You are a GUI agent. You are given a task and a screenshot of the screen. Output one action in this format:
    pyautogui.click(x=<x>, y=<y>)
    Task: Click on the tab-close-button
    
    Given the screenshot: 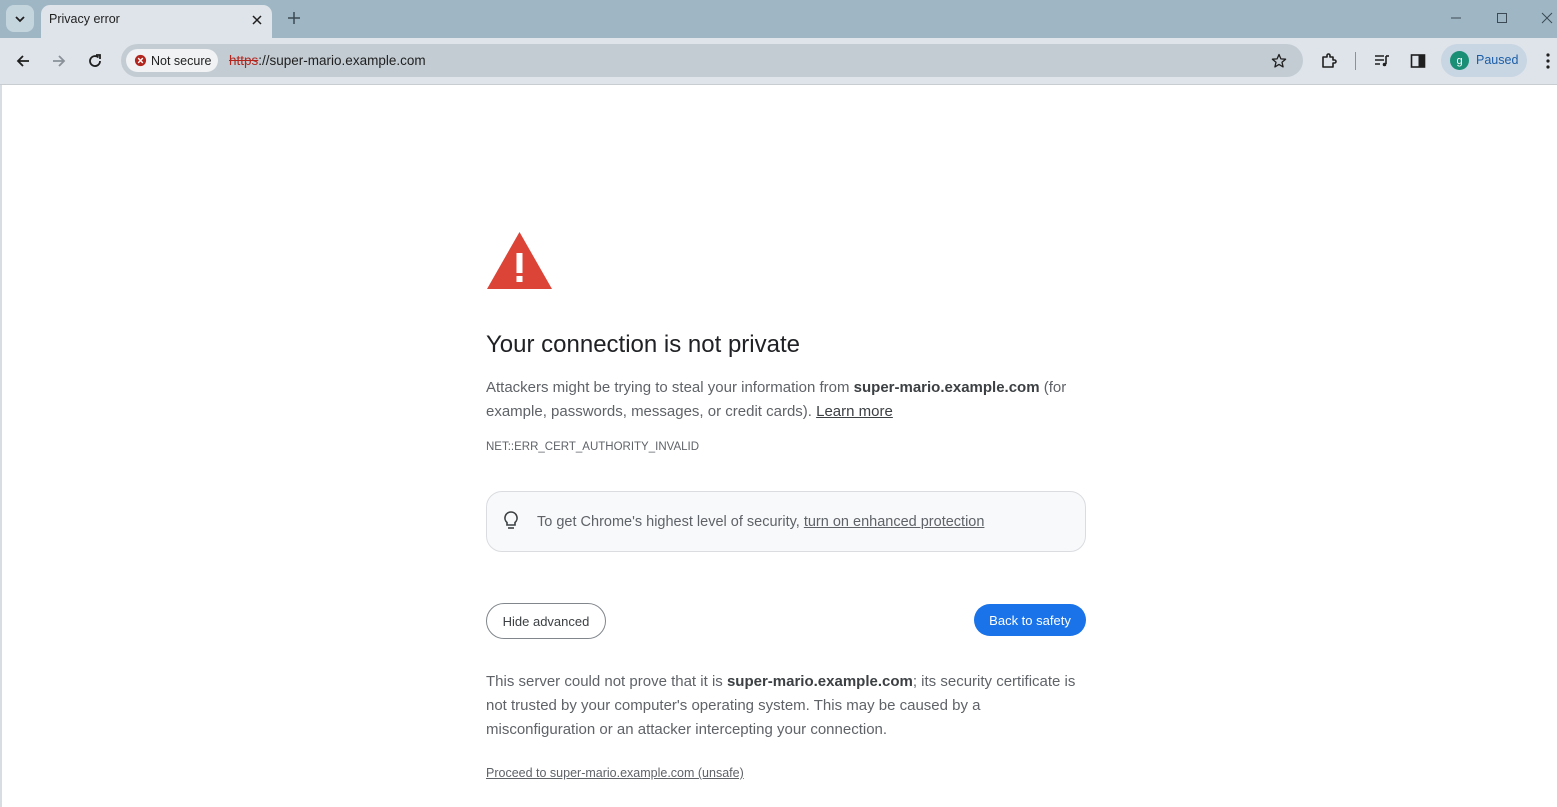 What is the action you would take?
    pyautogui.click(x=257, y=20)
    